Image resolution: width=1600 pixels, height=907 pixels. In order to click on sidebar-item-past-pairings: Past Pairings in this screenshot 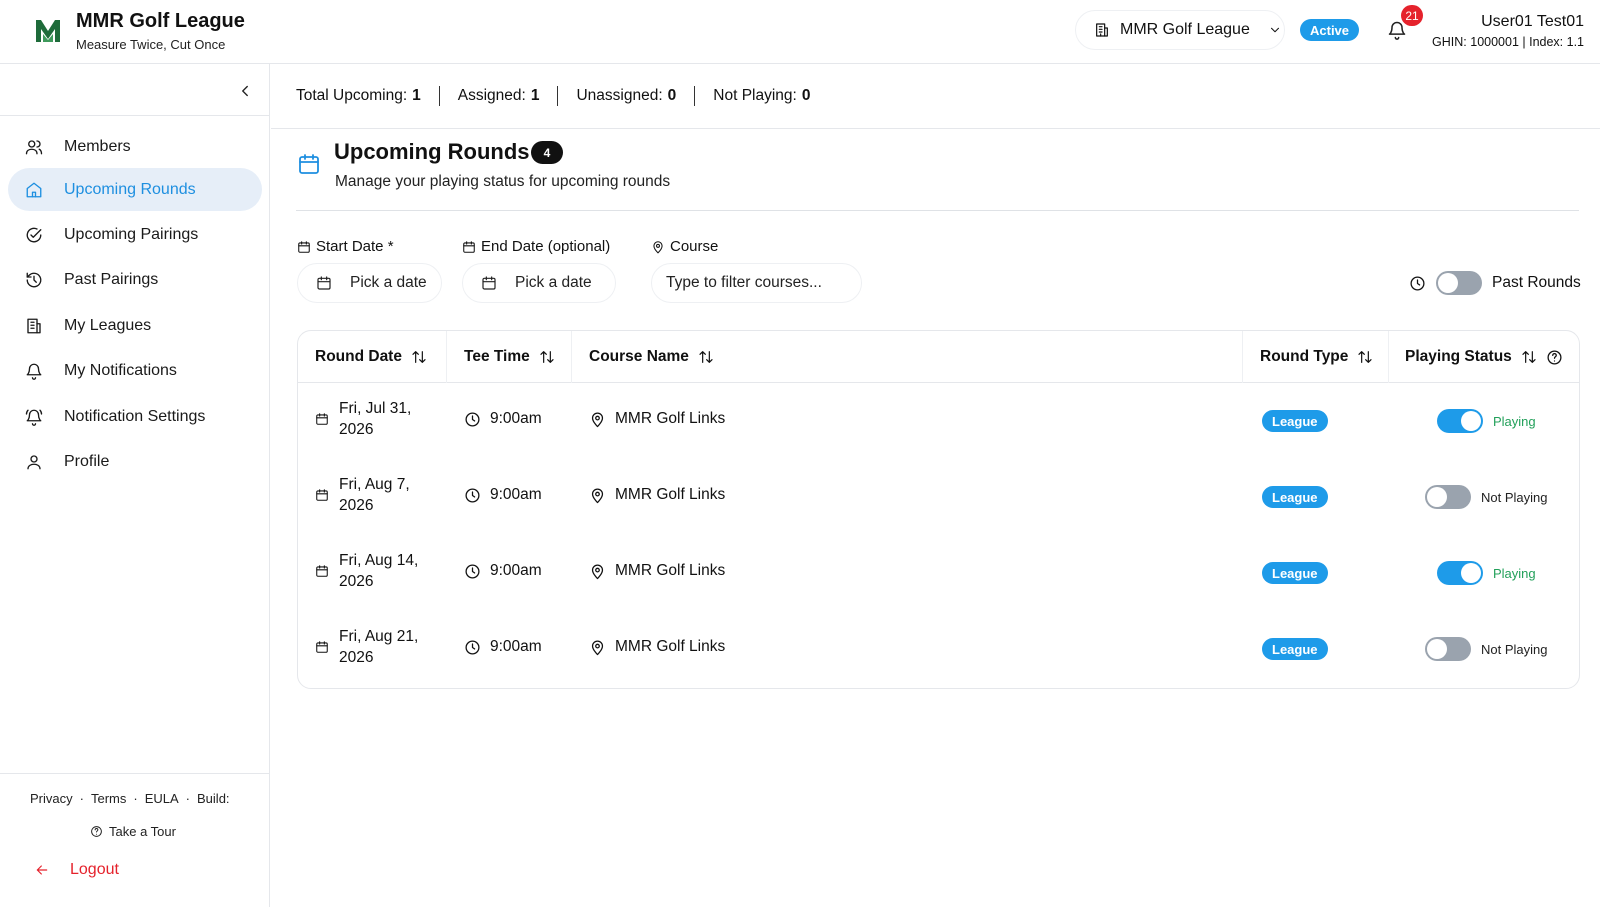, I will do `click(135, 279)`.